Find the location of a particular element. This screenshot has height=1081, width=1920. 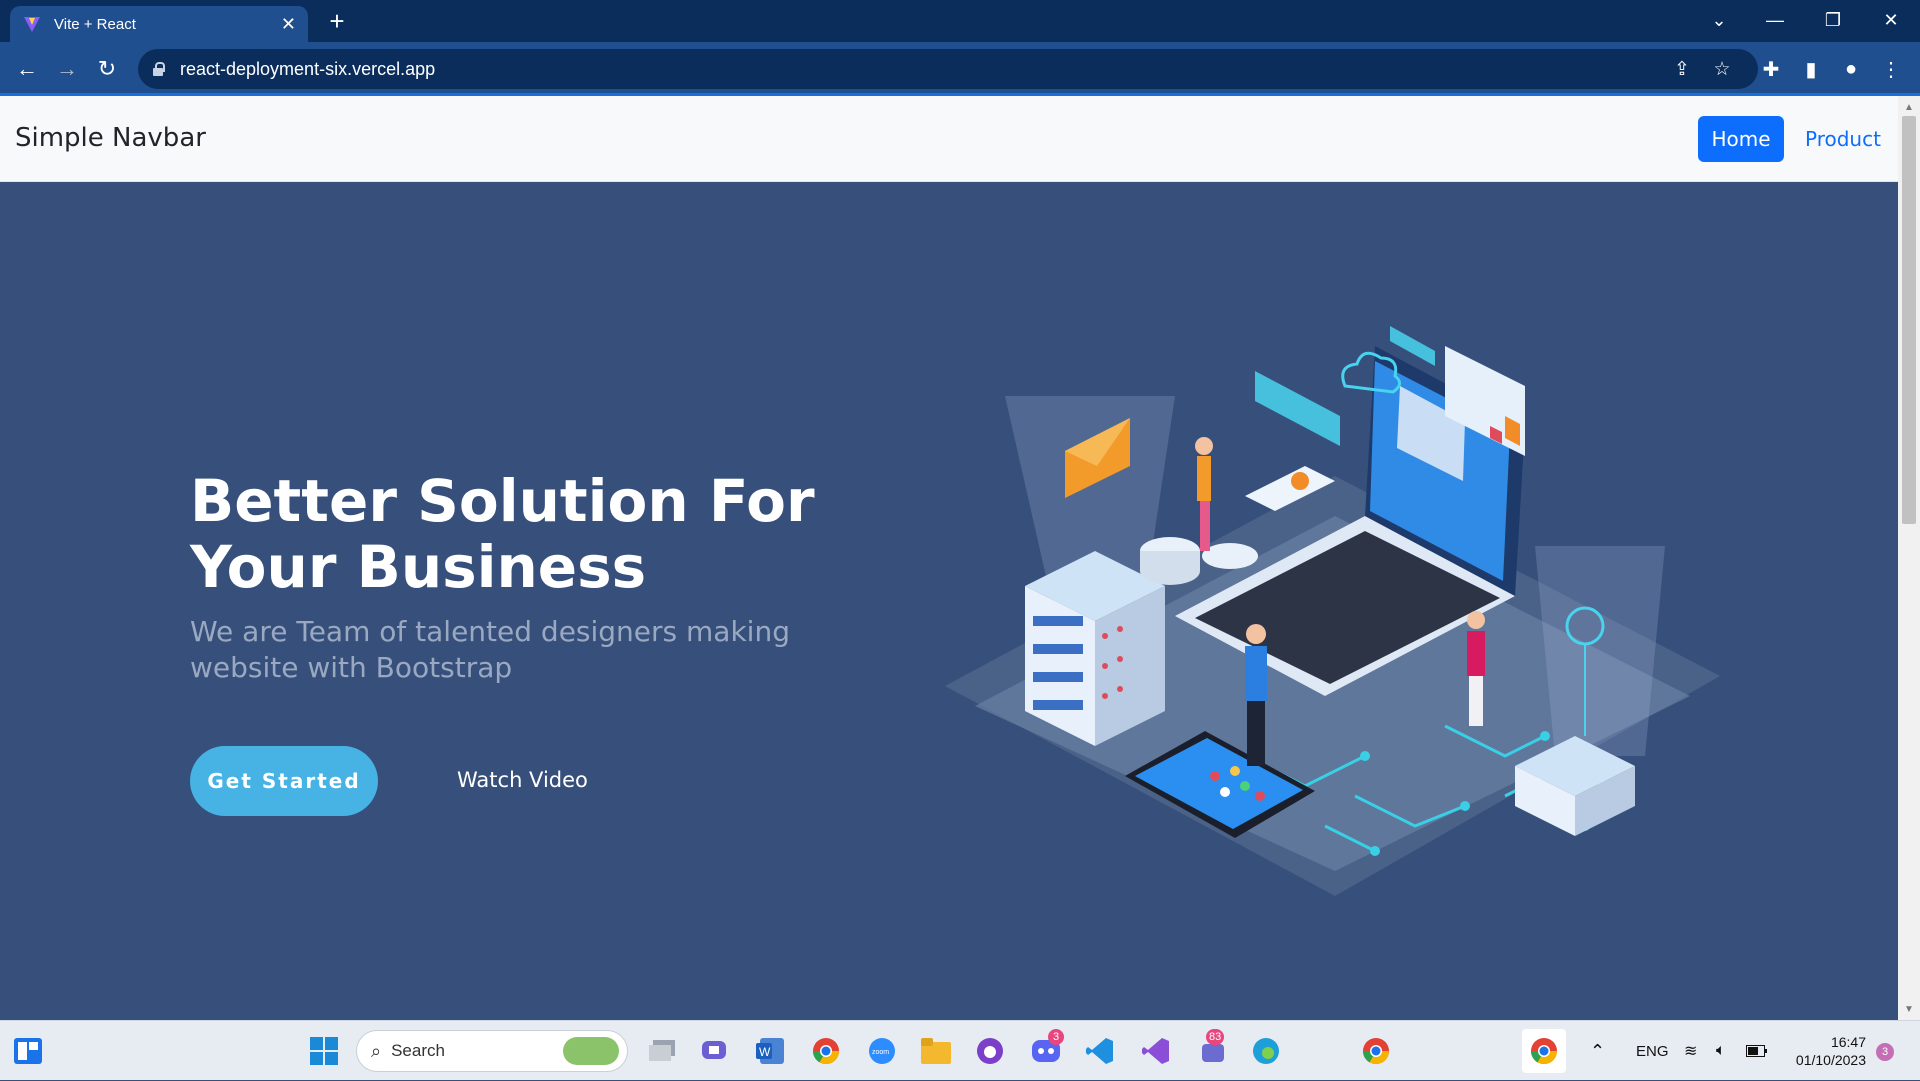

extensions-icon: ✚ is located at coordinates (1771, 69).